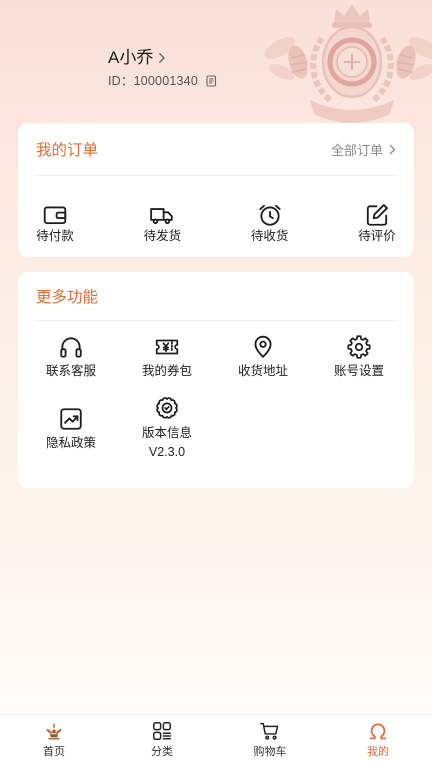 The image size is (432, 768). Describe the element at coordinates (270, 731) in the screenshot. I see `cart-icon` at that location.